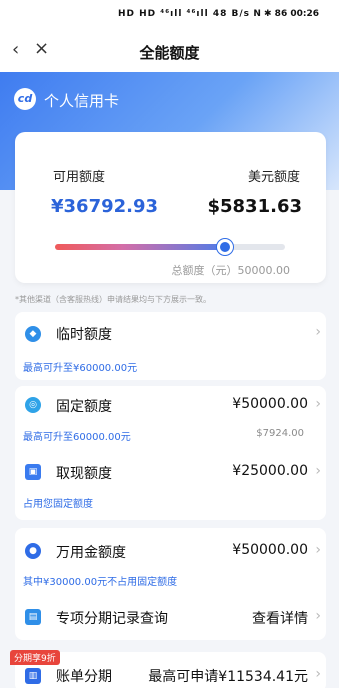 The width and height of the screenshot is (339, 688). I want to click on usd-quota-value: $5831.63, so click(254, 206).